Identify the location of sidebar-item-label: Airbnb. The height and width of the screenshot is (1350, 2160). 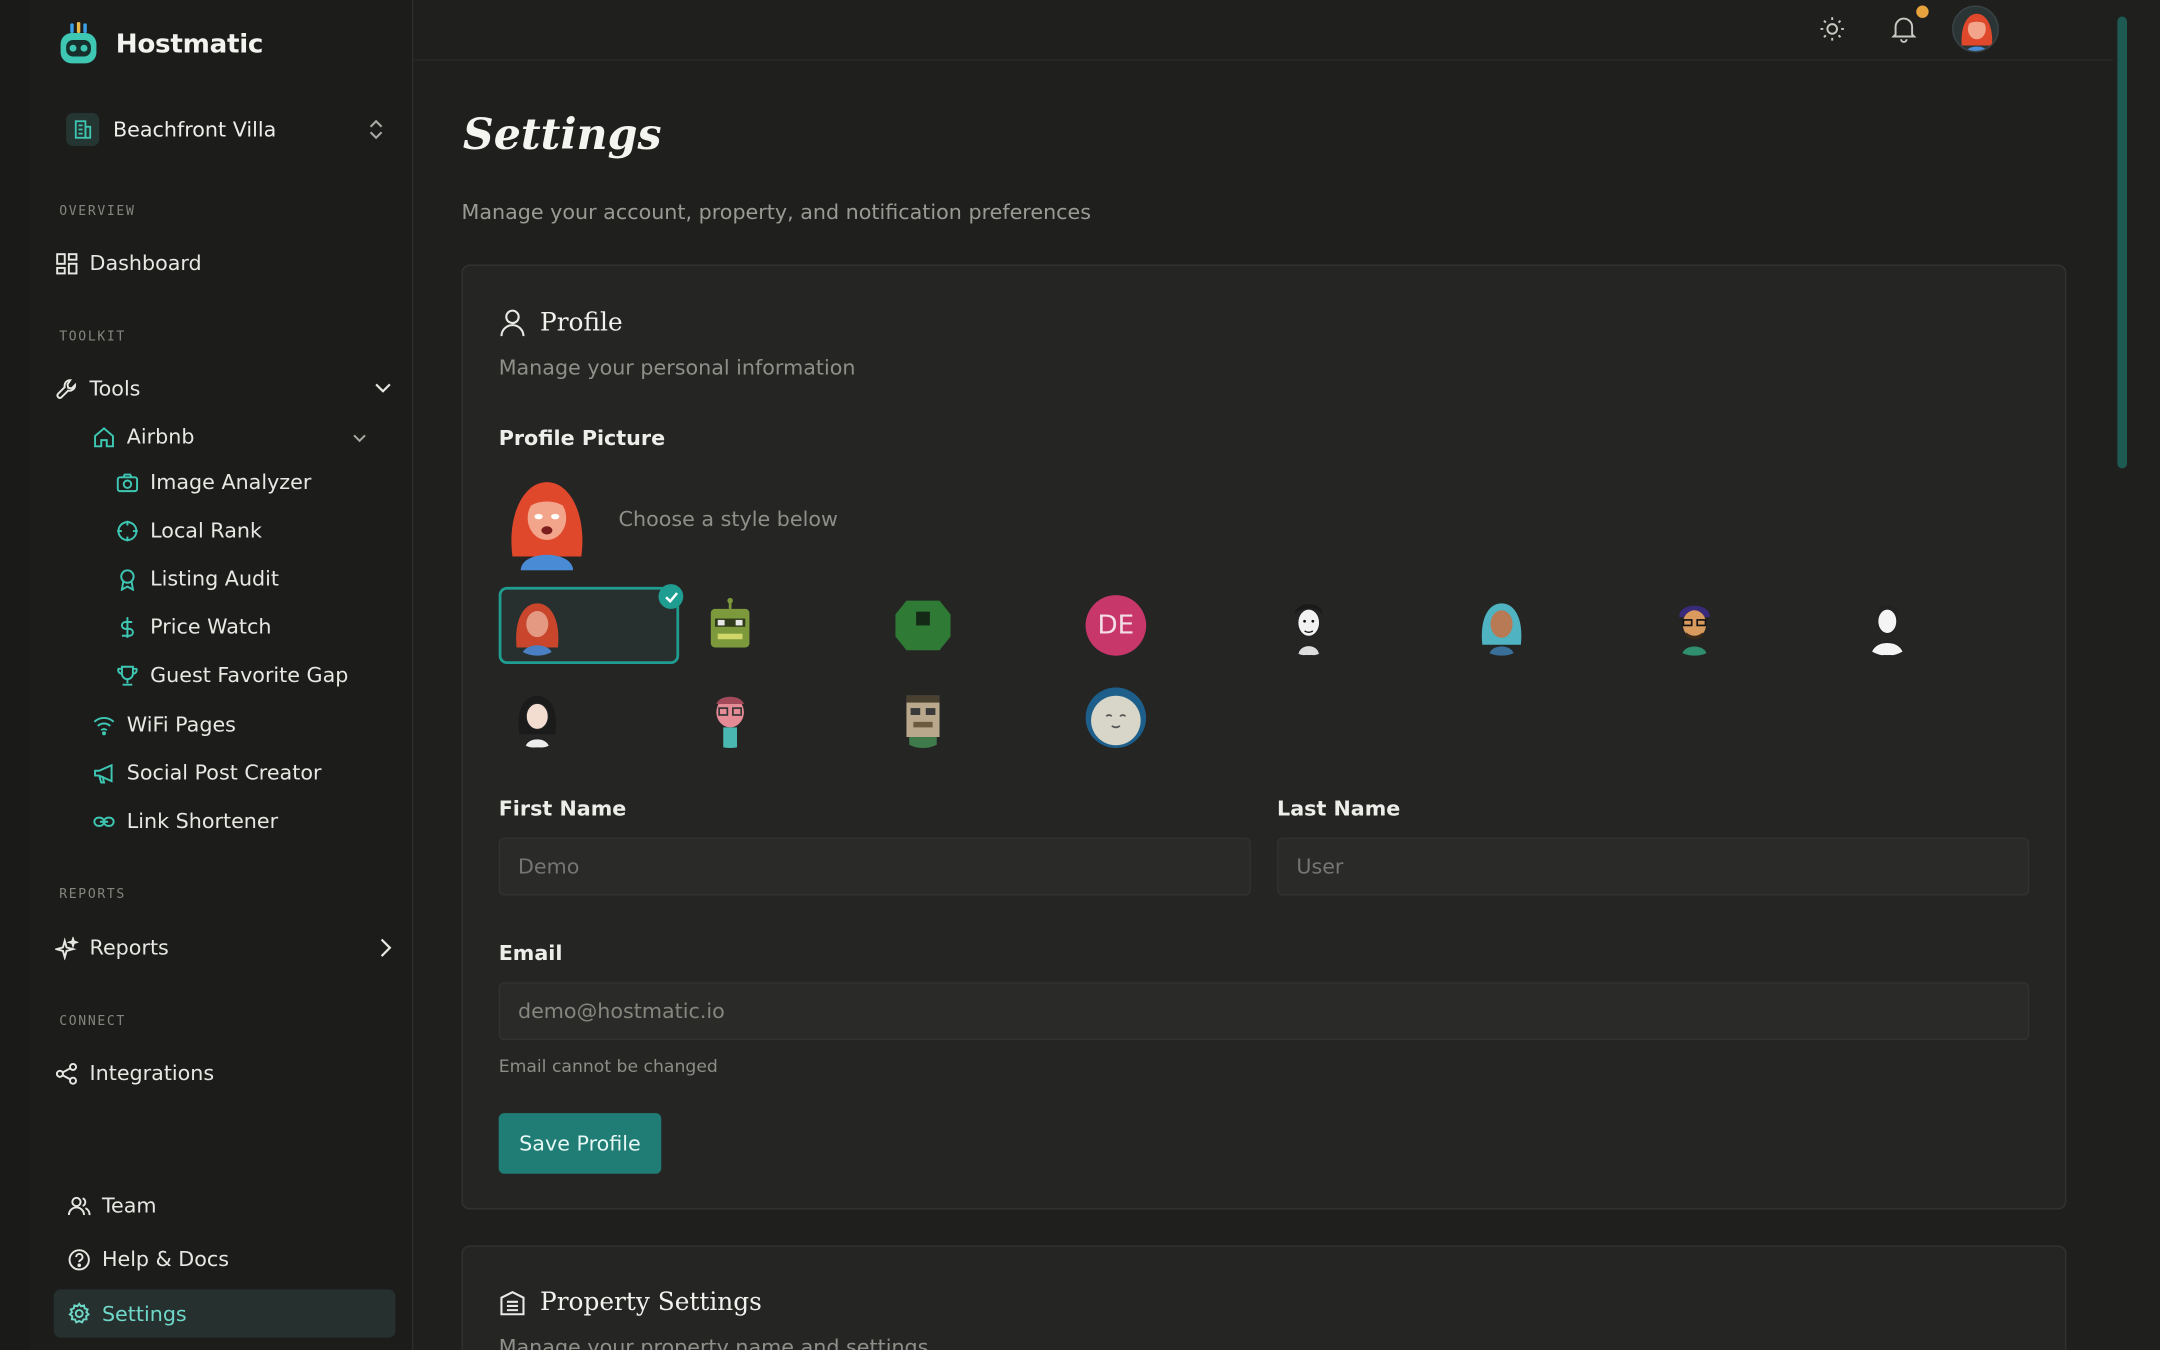
(160, 437).